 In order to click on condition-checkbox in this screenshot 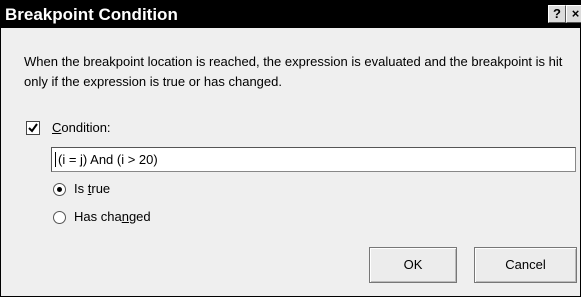, I will do `click(33, 128)`.